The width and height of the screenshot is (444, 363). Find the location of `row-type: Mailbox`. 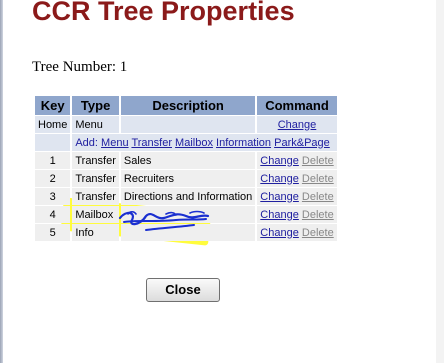

row-type: Mailbox is located at coordinates (95, 214).